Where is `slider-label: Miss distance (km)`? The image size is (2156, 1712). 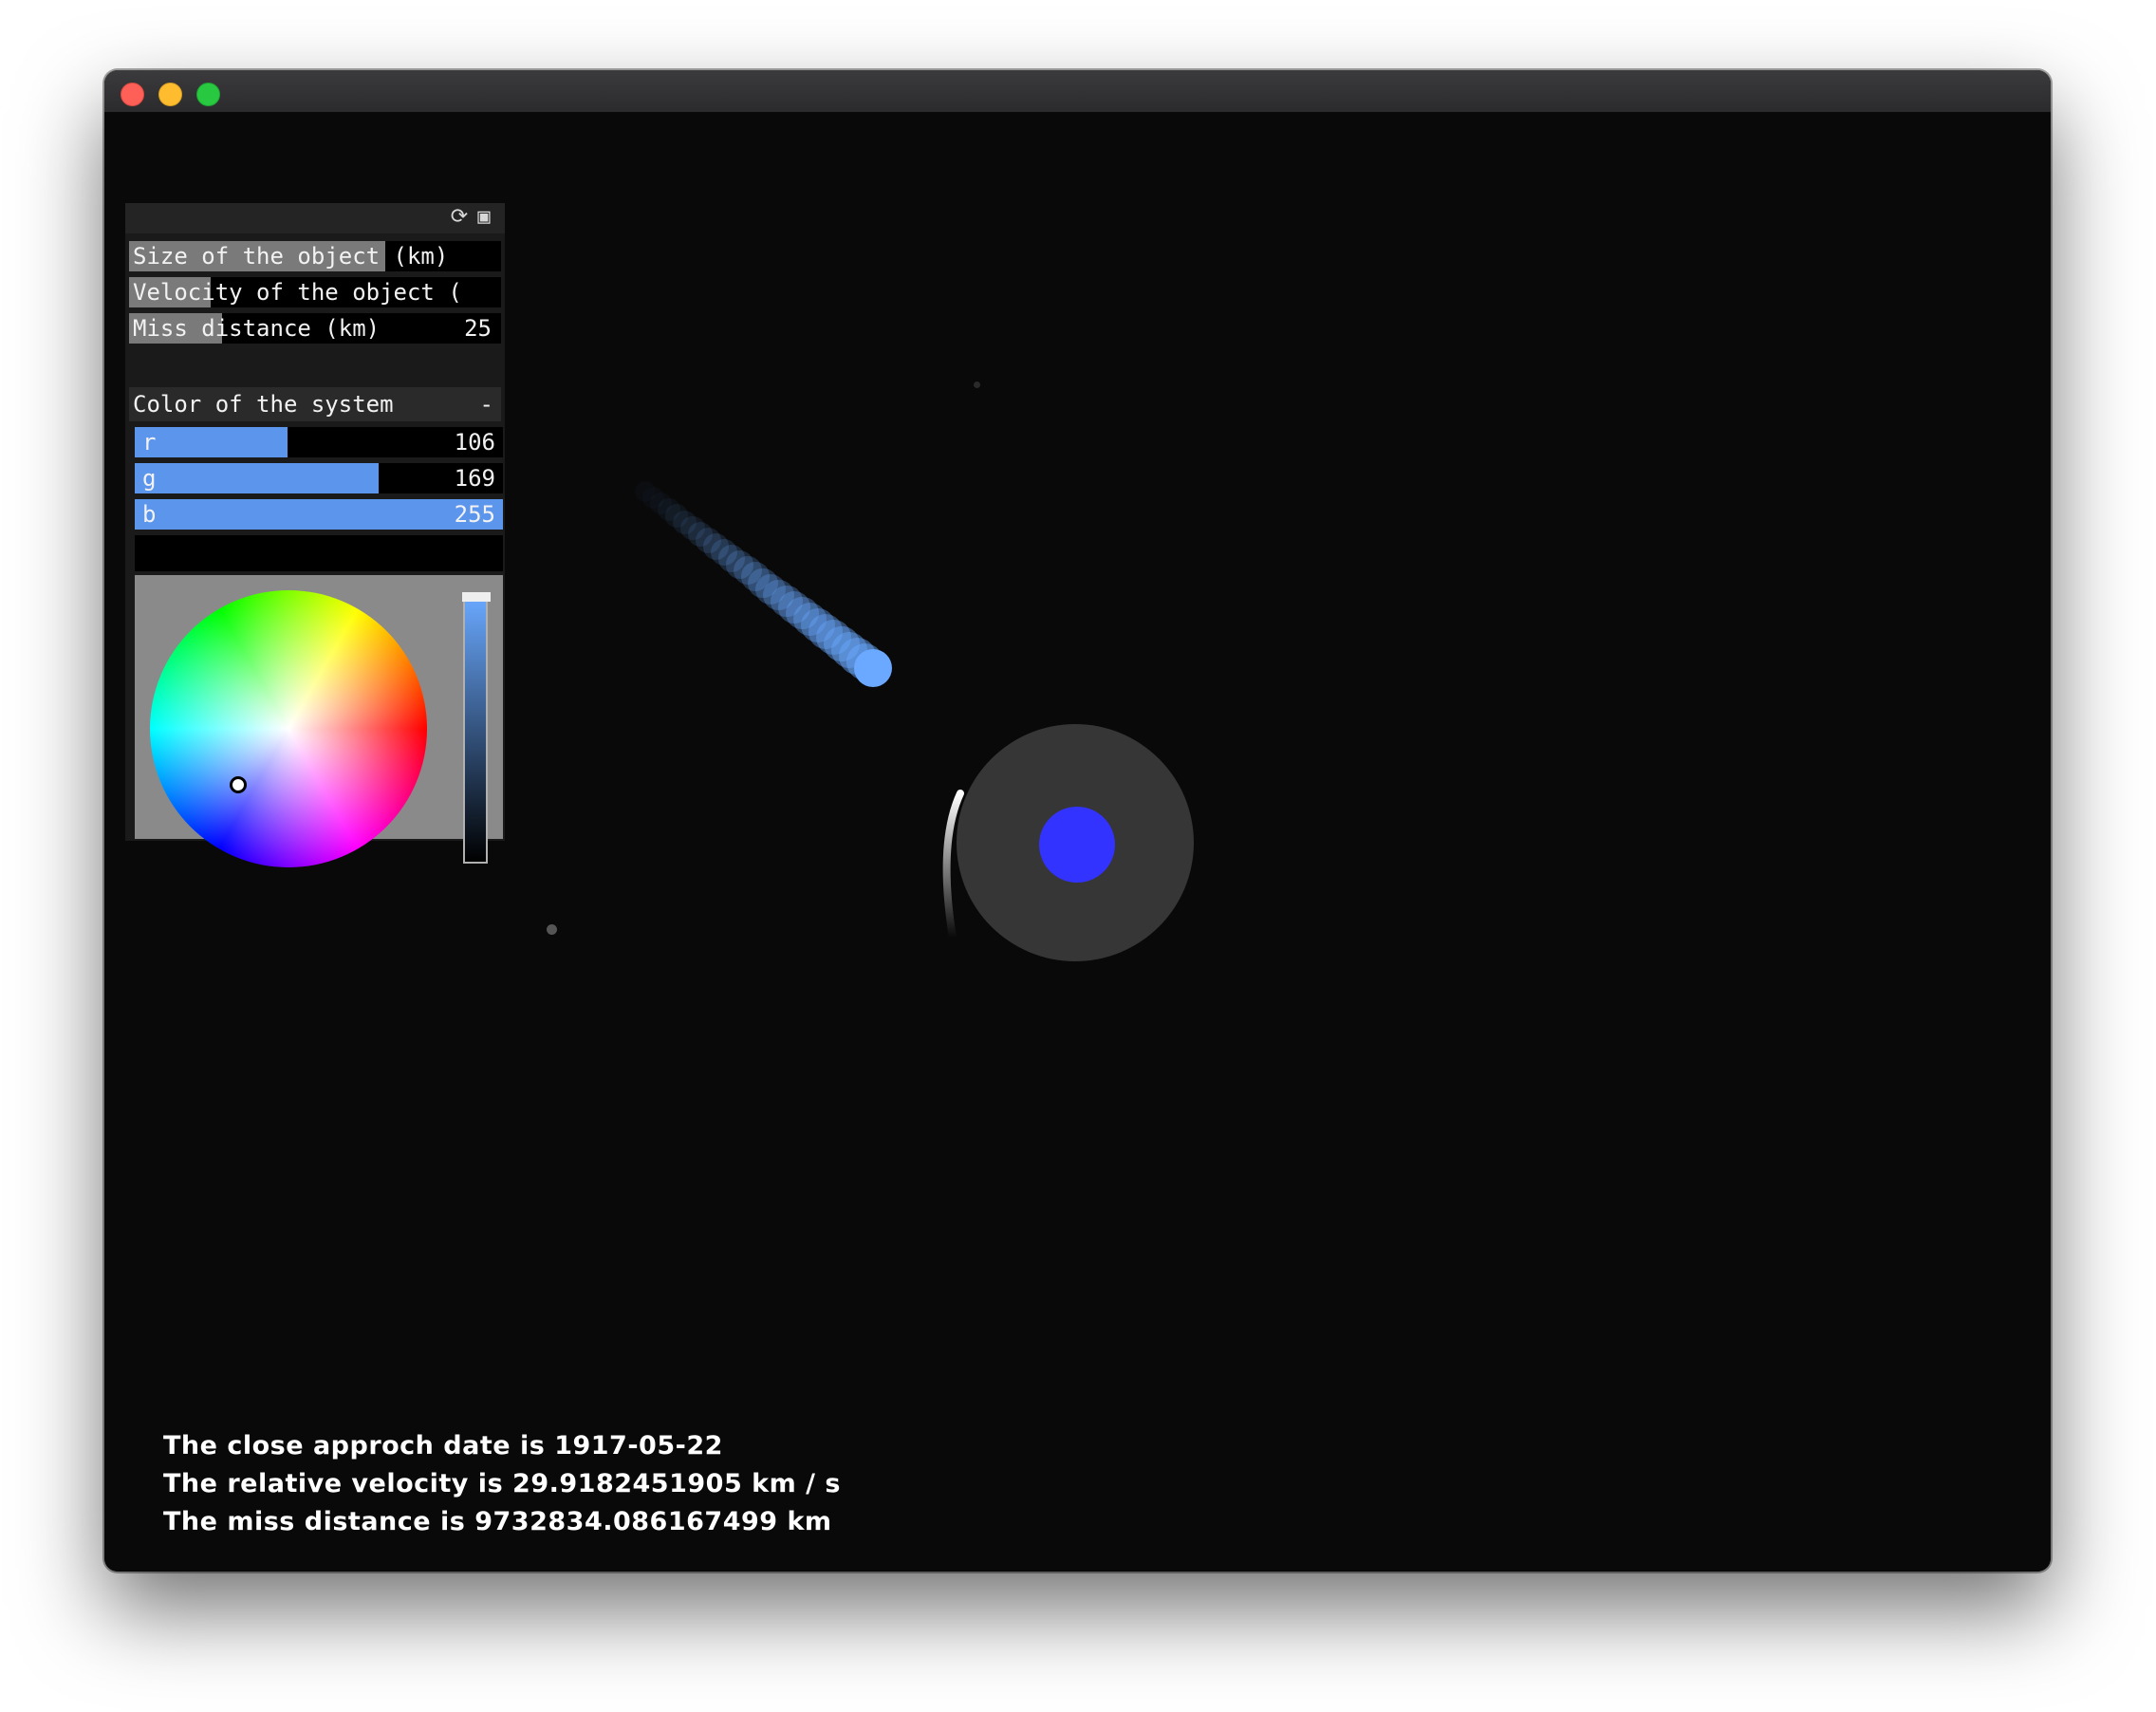 slider-label: Miss distance (km) is located at coordinates (257, 328).